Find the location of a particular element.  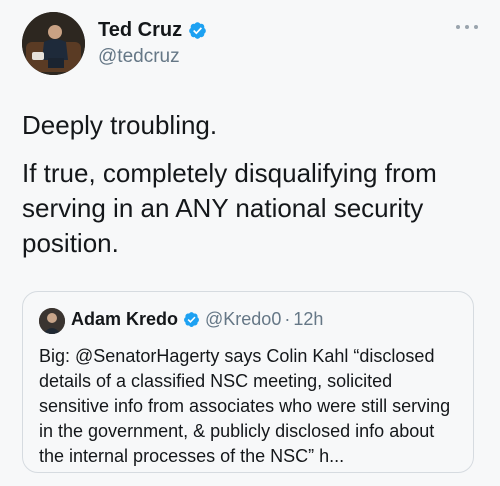

quoted-author-avatar is located at coordinates (52, 321).